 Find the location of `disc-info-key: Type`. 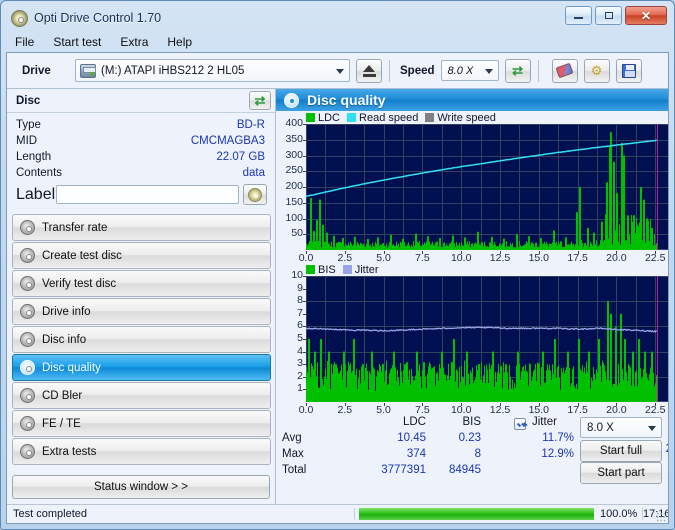

disc-info-key: Type is located at coordinates (28, 125).